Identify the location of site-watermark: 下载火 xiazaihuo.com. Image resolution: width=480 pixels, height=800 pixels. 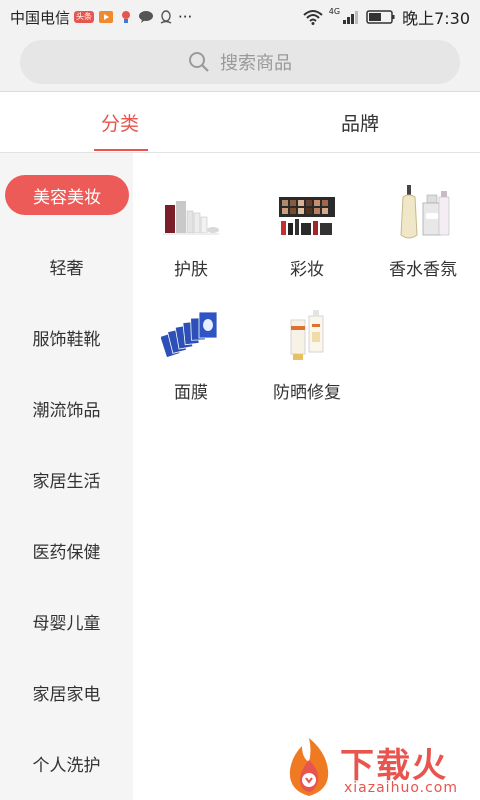
(380, 767).